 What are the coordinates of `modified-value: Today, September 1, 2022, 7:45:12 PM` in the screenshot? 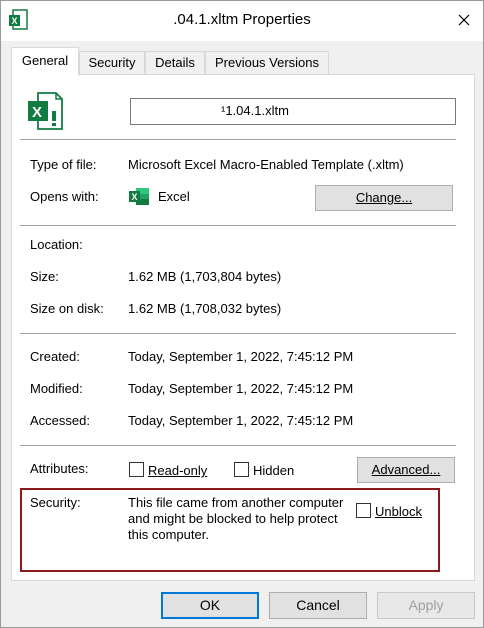 It's located at (241, 388).